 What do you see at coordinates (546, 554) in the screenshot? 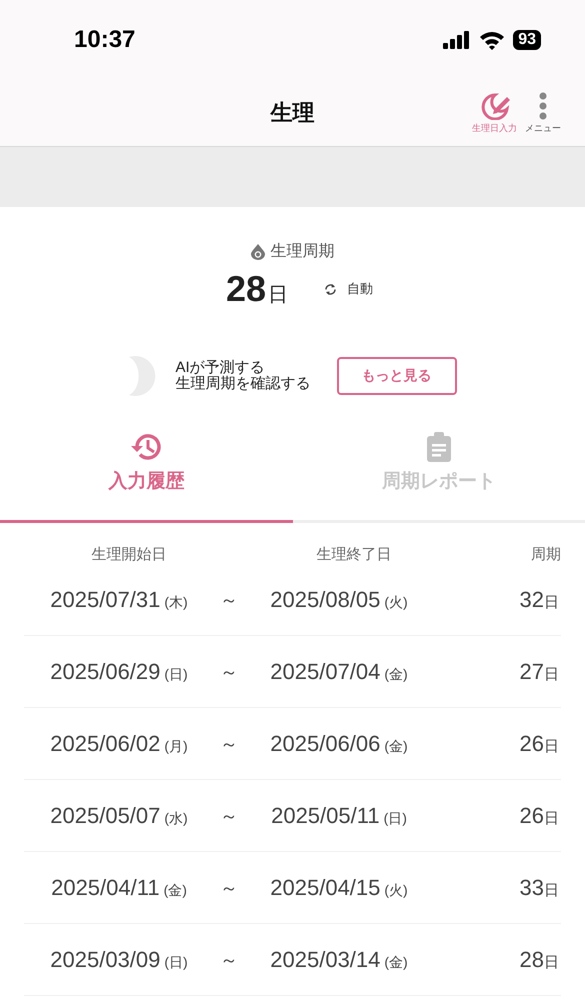
I see `column-header: 周期` at bounding box center [546, 554].